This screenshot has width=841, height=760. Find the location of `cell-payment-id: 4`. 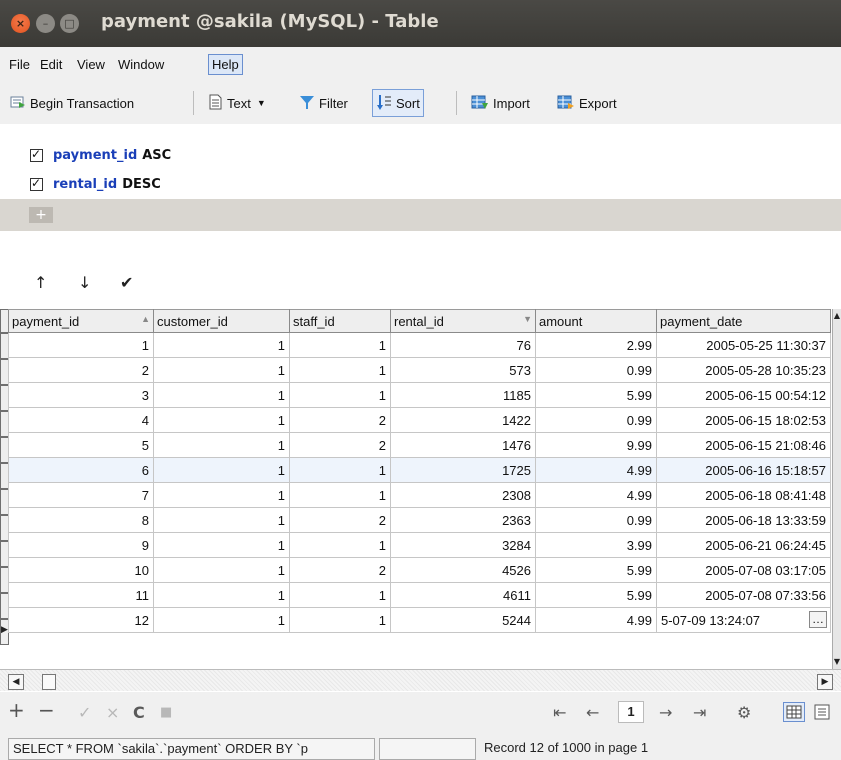

cell-payment-id: 4 is located at coordinates (81, 420).